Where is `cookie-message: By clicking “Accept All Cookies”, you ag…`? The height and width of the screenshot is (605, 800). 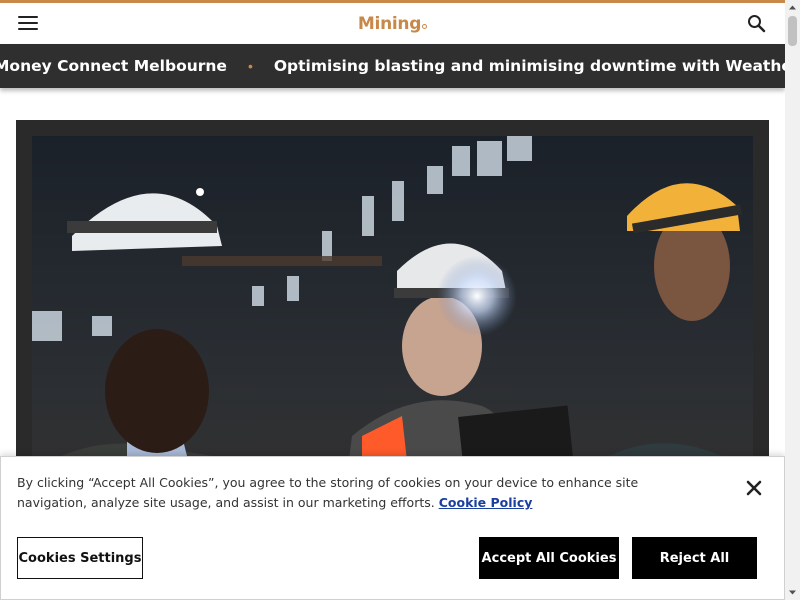
cookie-message: By clicking “Accept All Cookies”, you ag… is located at coordinates (328, 492).